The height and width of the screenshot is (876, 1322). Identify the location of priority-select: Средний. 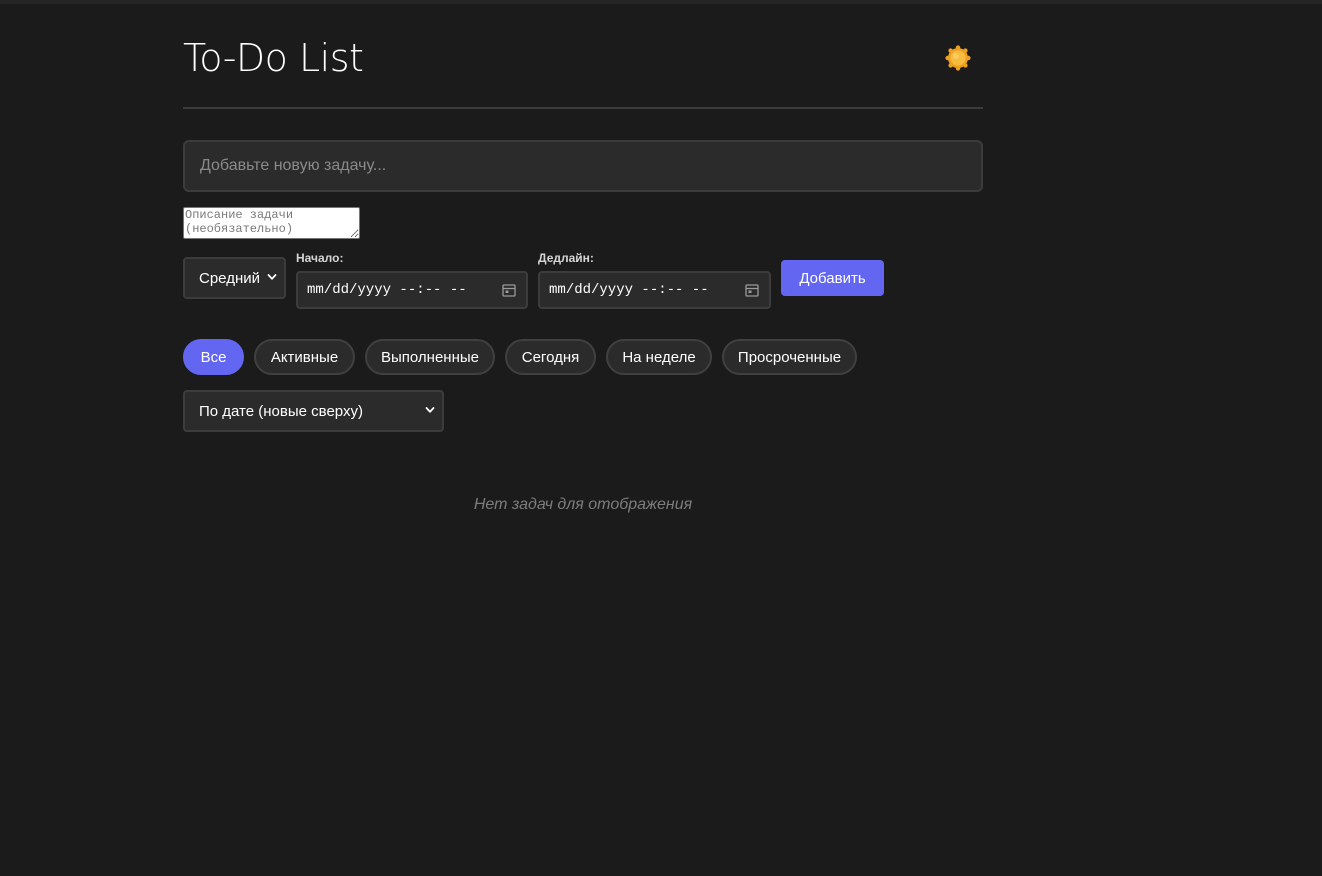
(234, 278).